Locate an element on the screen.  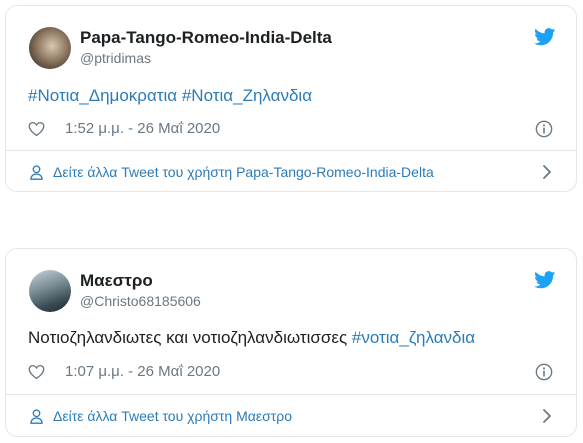
user-handle: @ptridimas is located at coordinates (115, 58).